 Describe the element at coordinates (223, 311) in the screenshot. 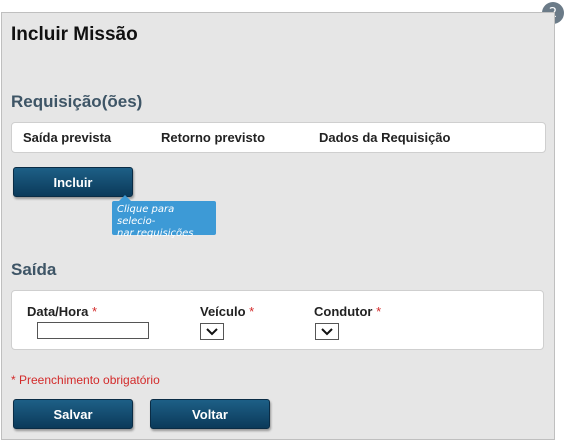

I see `veiculo-label-text: Veículo` at that location.